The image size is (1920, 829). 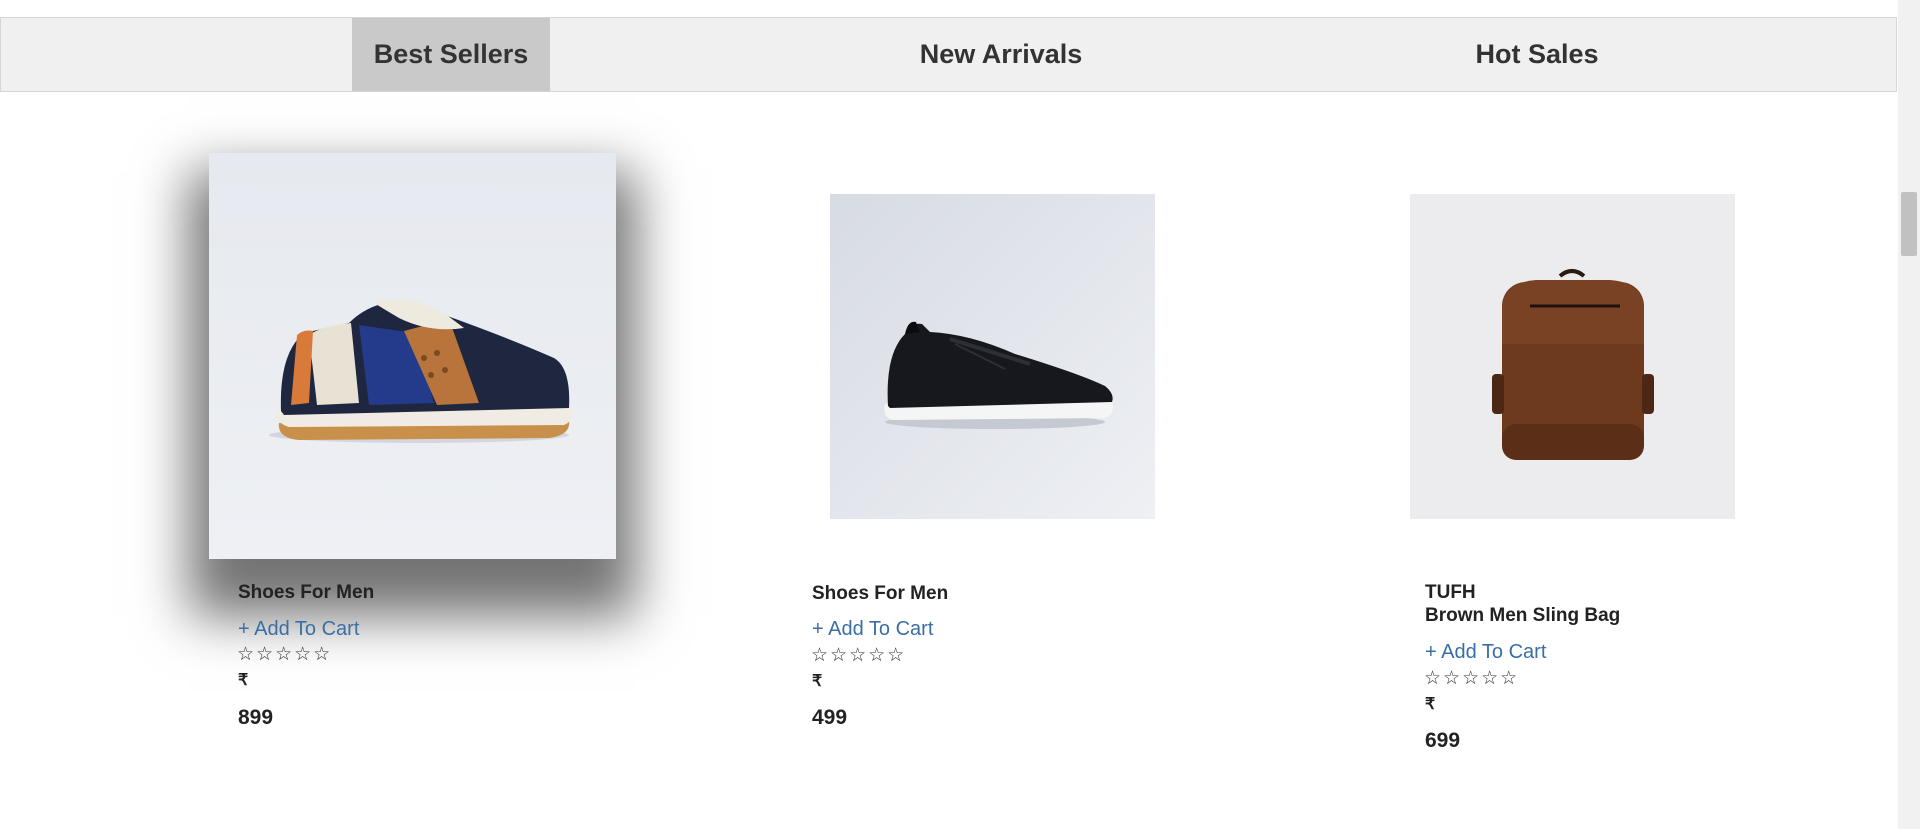 I want to click on sneaker-navy-tan-icon, so click(x=412, y=356).